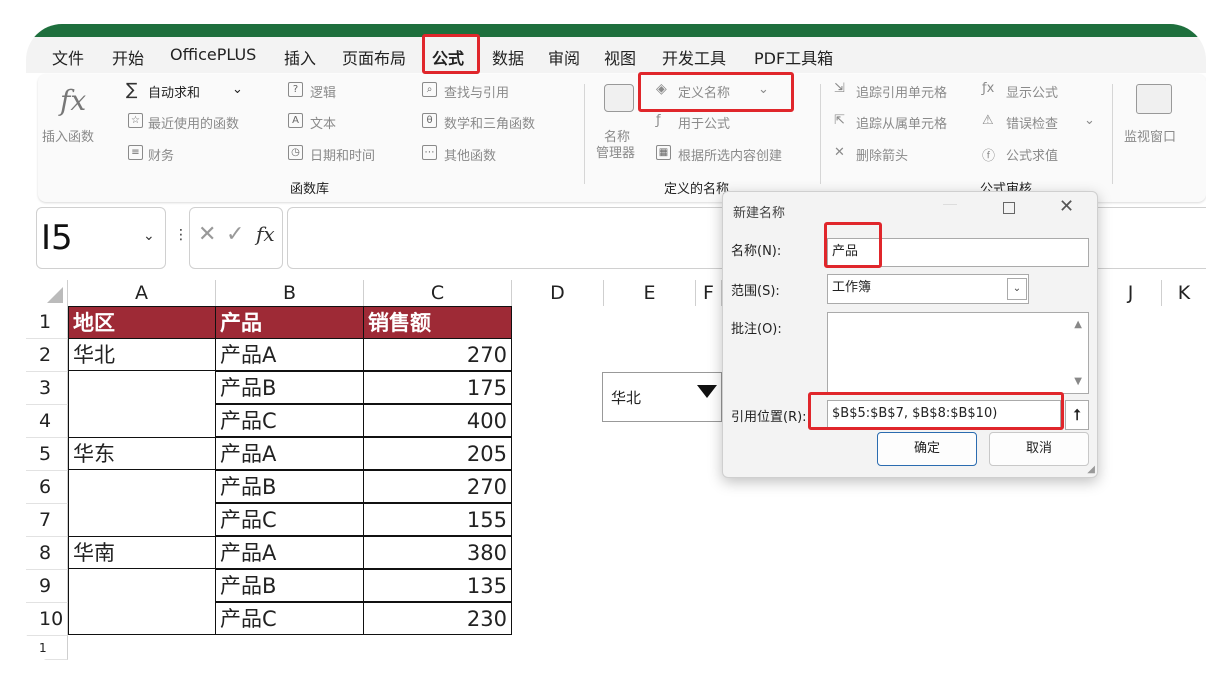 The image size is (1229, 685). I want to click on scope-select: 工作簿, so click(928, 289).